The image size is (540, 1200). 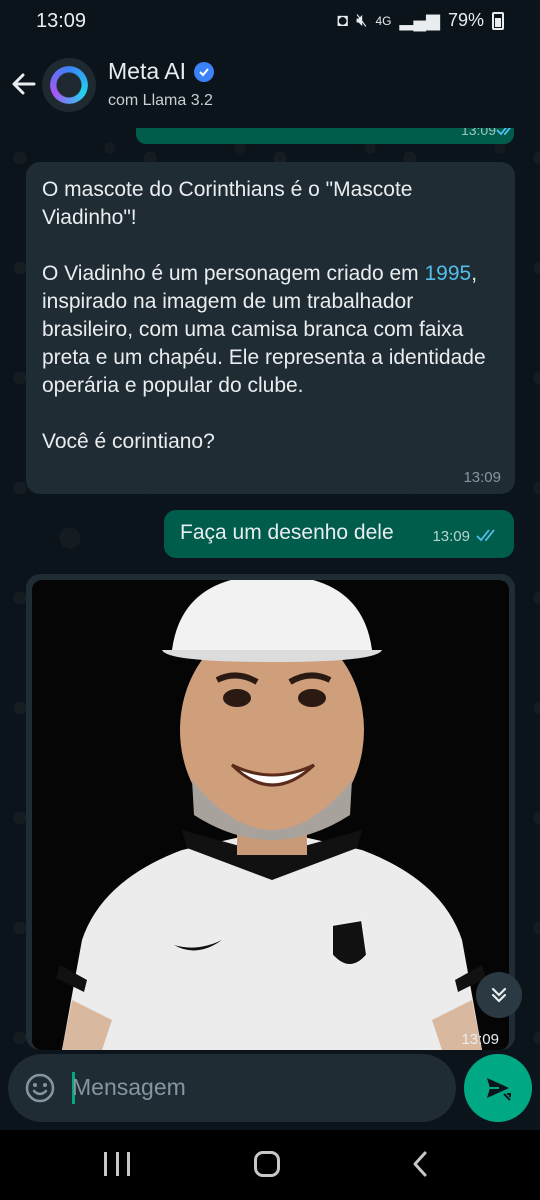 I want to click on chat-header: Meta AI com Llama 3.2, so click(x=270, y=86).